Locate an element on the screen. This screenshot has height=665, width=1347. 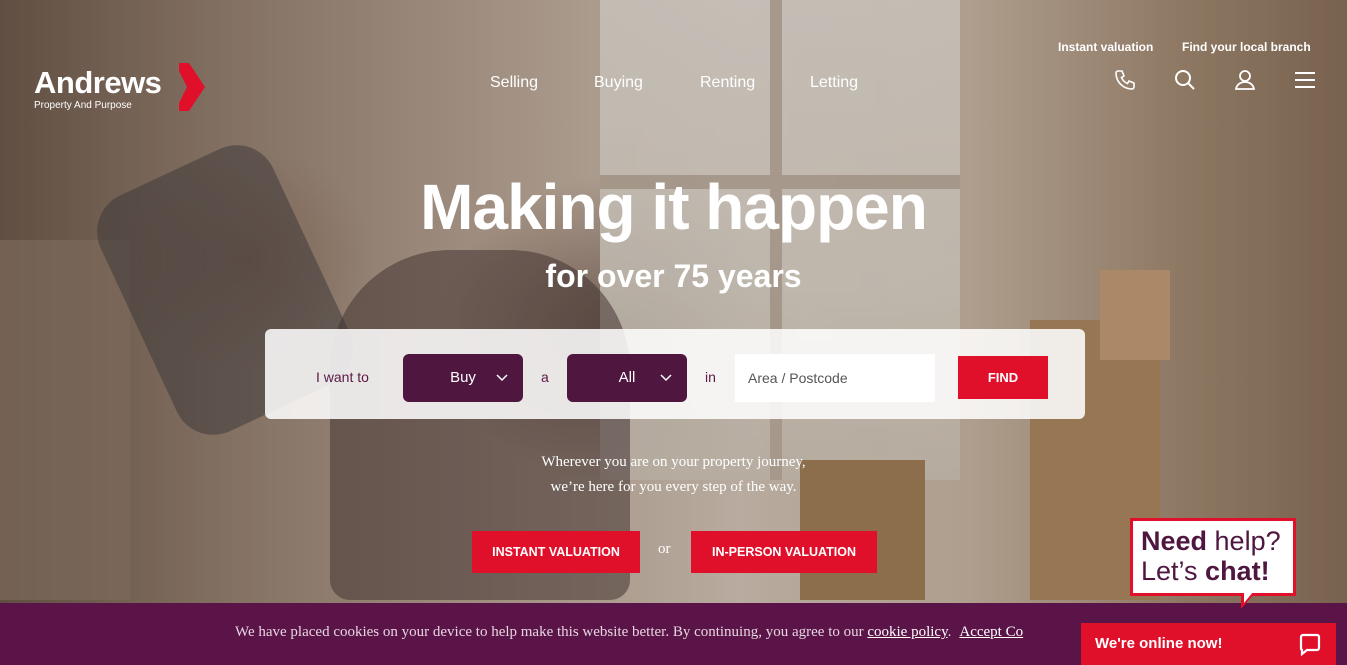
brand-logo: Andrews Property And Purpose is located at coordinates (119, 87).